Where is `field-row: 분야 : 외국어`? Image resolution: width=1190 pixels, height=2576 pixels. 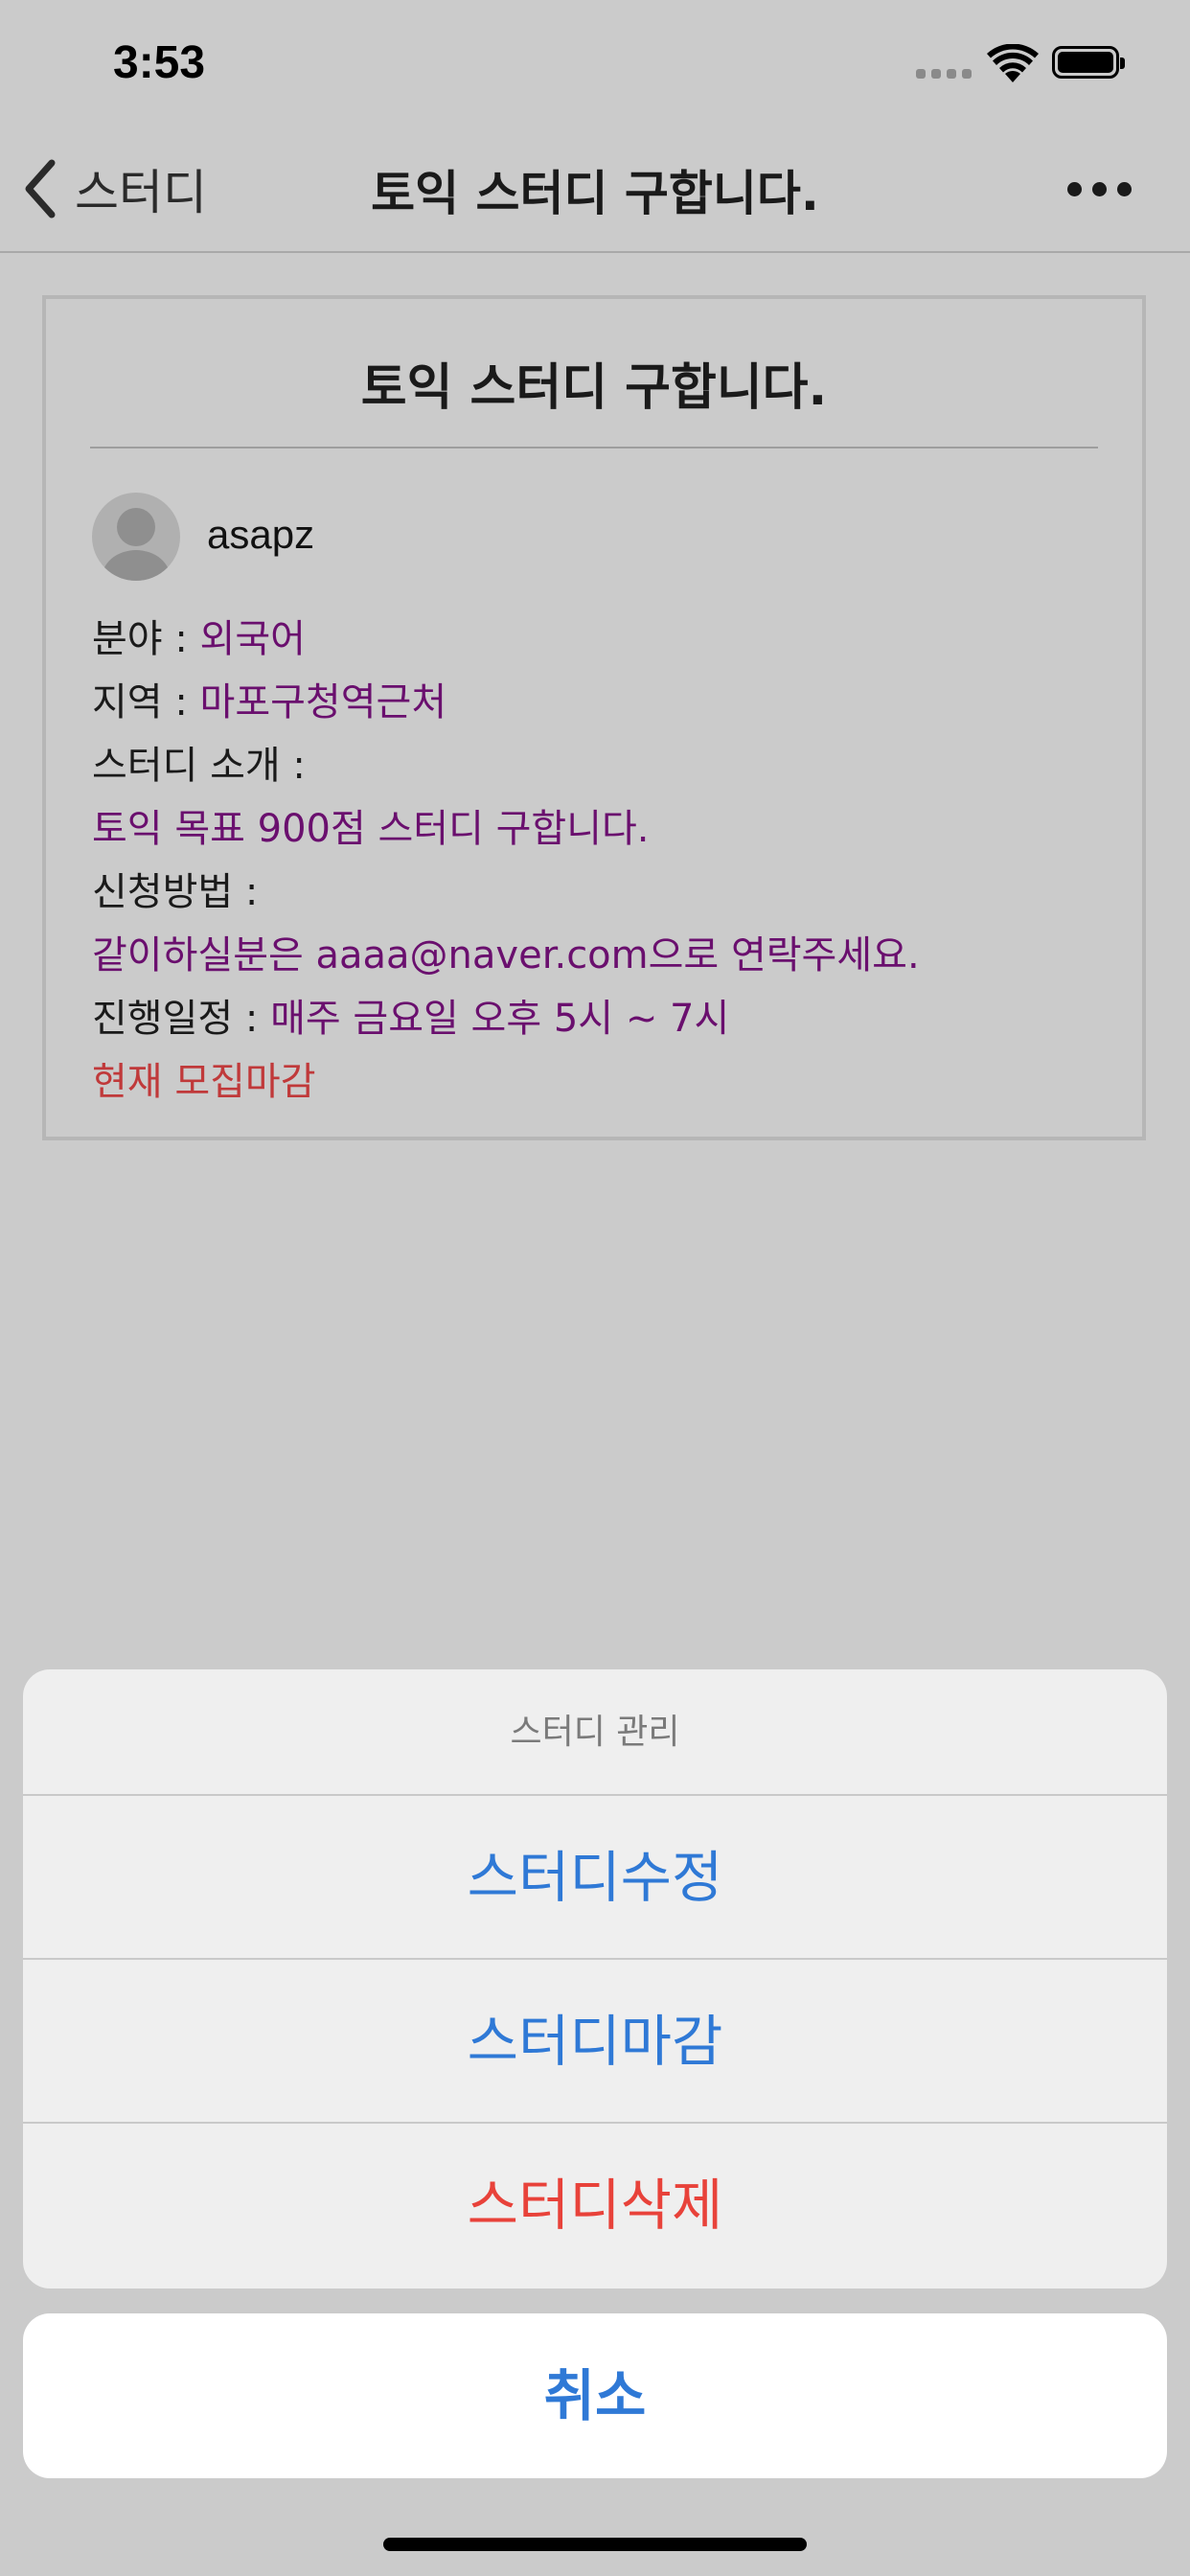
field-row: 분야 : 외국어 is located at coordinates (199, 635).